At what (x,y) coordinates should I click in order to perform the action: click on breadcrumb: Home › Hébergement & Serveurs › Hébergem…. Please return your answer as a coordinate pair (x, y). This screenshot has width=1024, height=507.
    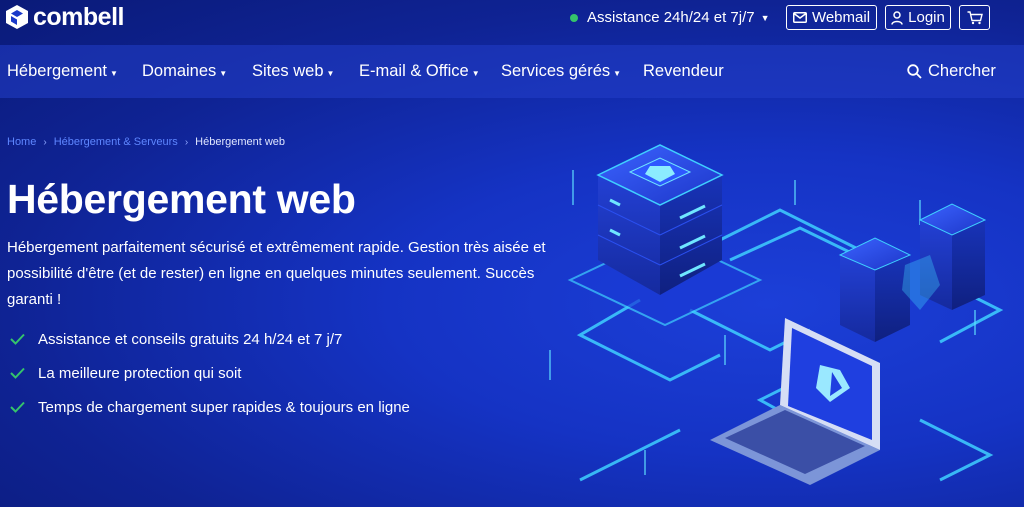
    Looking at the image, I should click on (146, 142).